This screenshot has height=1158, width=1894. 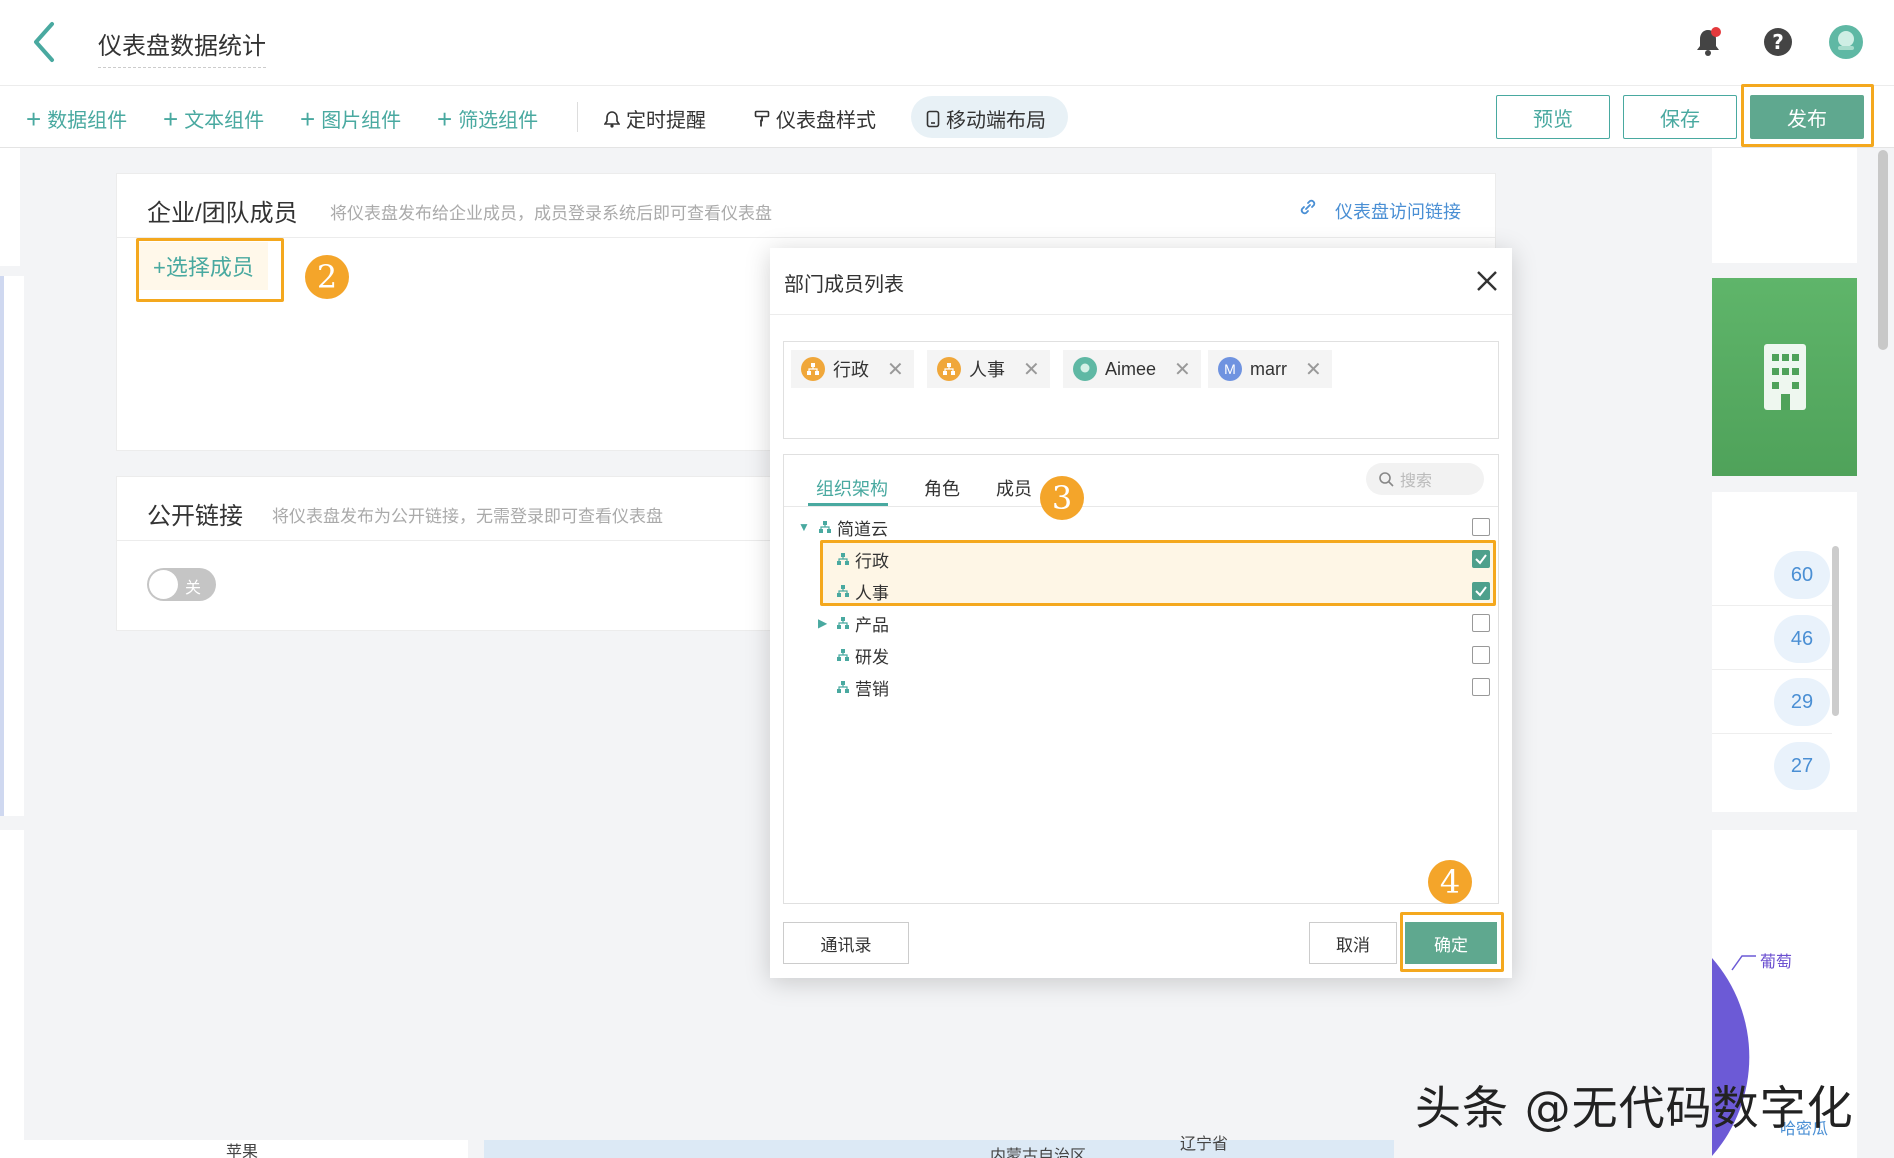 What do you see at coordinates (1038, 1153) in the screenshot?
I see `map-label: 内蒙古自治区` at bounding box center [1038, 1153].